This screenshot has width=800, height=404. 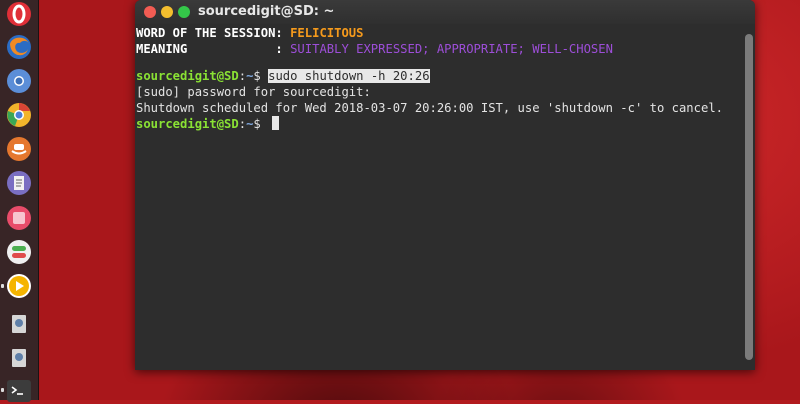 I want to click on command-line: sourcedigit@SD:~$ sudo shutdown -h 20:26, so click(x=283, y=76).